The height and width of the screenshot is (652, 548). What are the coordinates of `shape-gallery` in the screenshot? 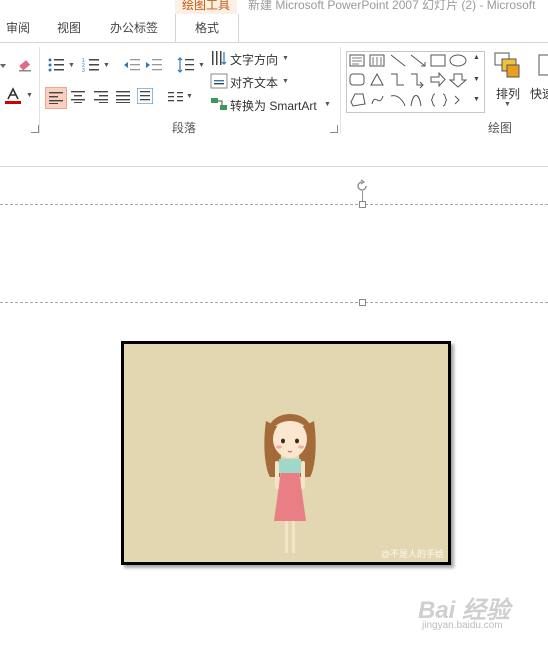 It's located at (409, 82).